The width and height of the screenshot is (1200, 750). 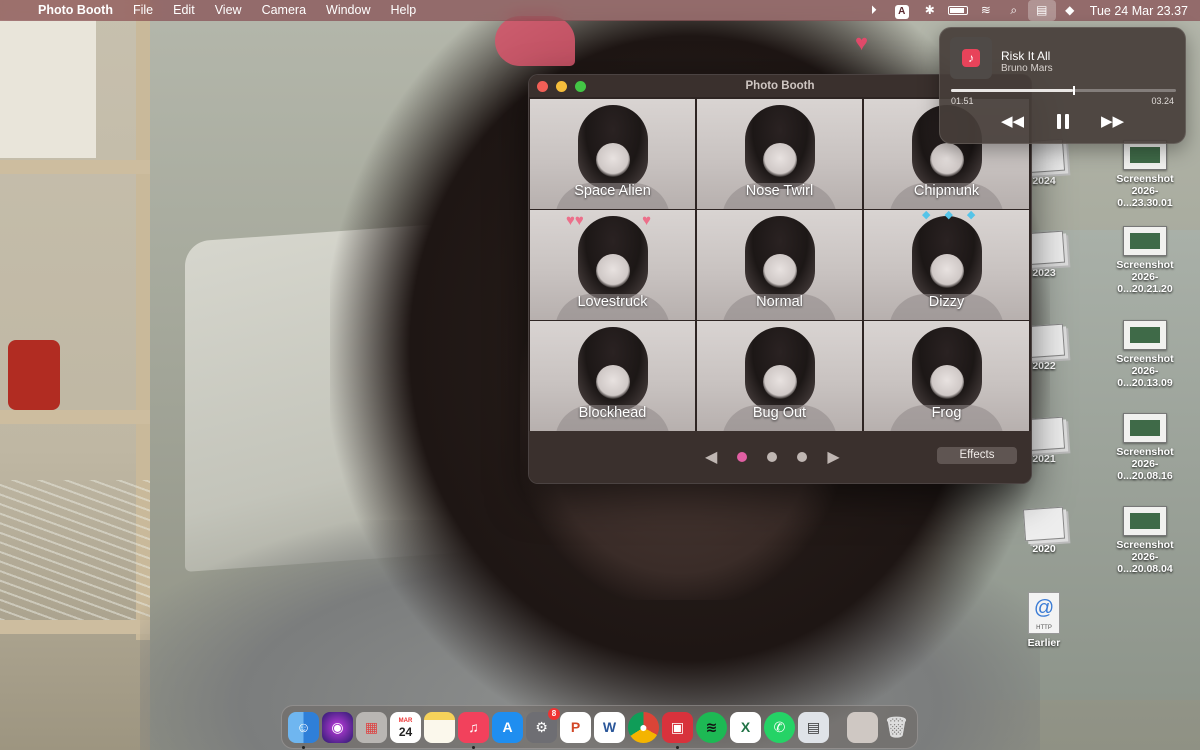 I want to click on effect-dizzy: ◆◆◆ Dizzy, so click(x=946, y=265).